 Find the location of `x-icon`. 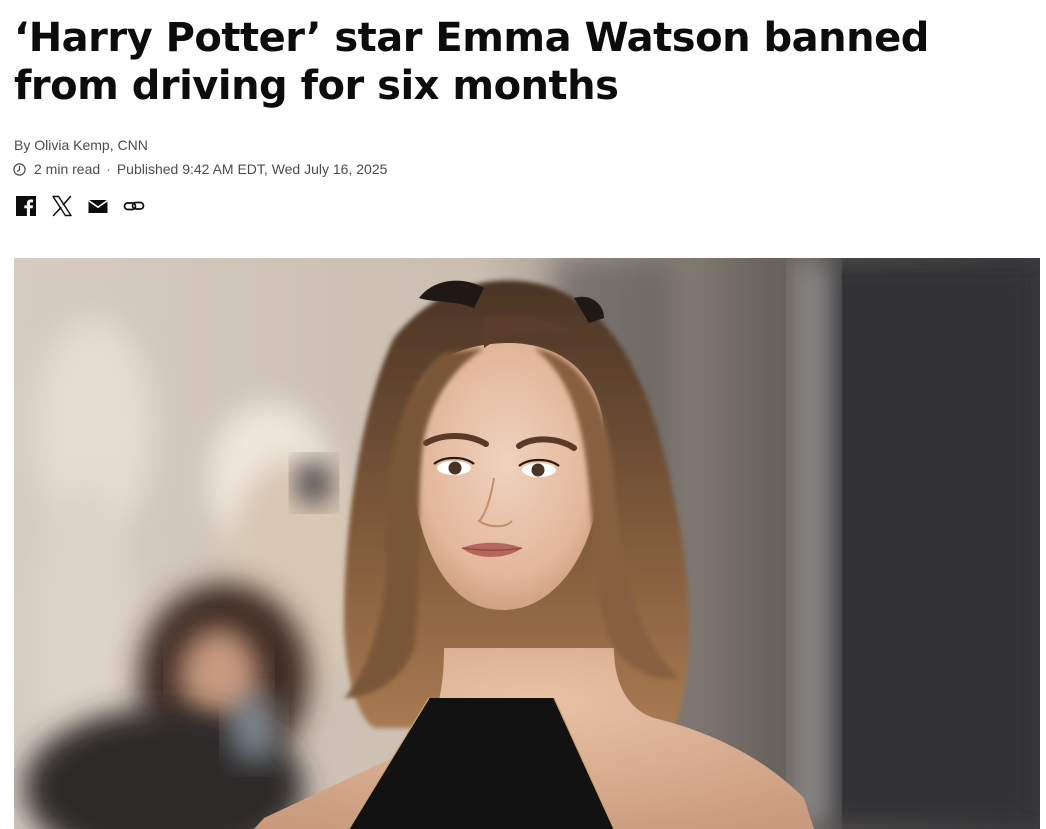

x-icon is located at coordinates (62, 208).